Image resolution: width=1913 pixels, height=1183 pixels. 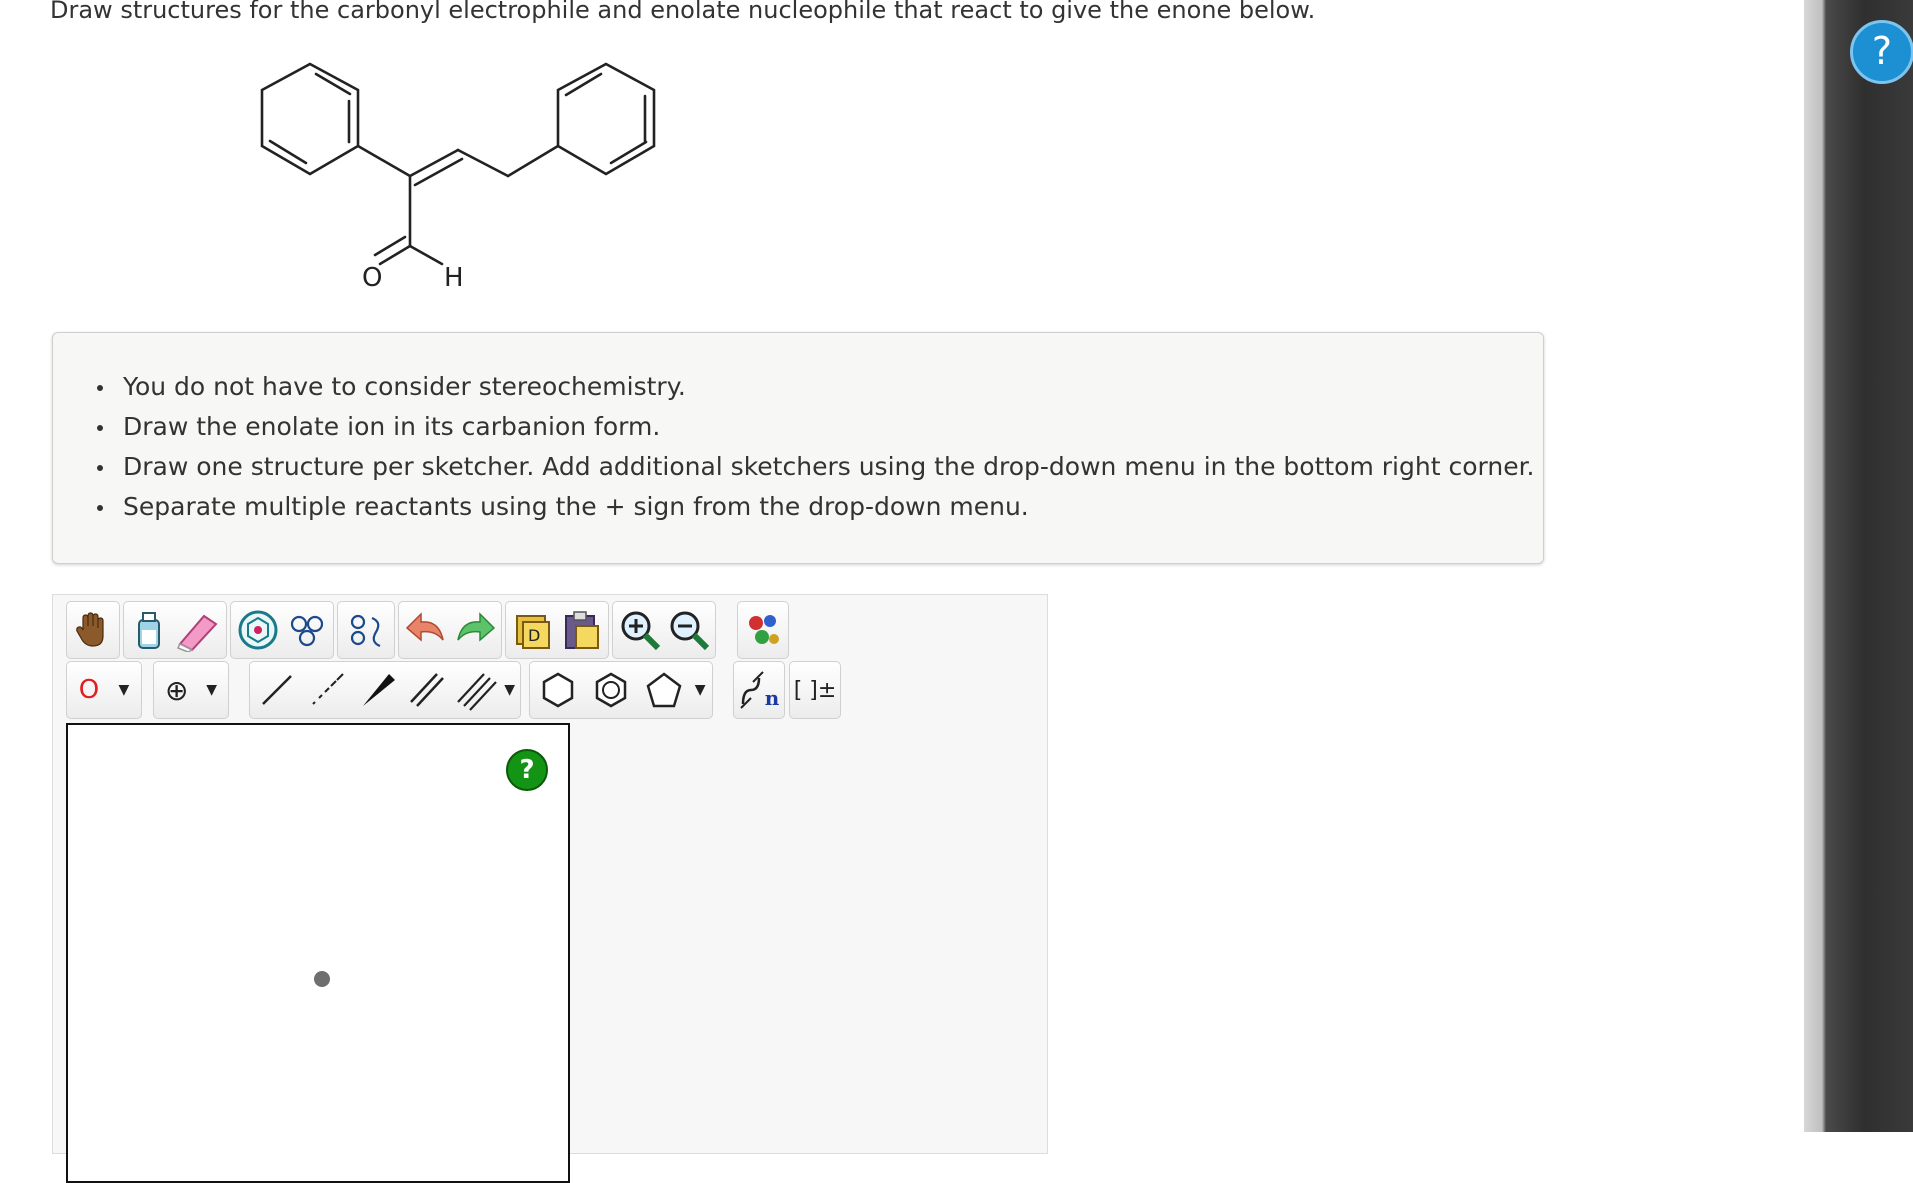 I want to click on hand-move-icon, so click(x=90, y=629).